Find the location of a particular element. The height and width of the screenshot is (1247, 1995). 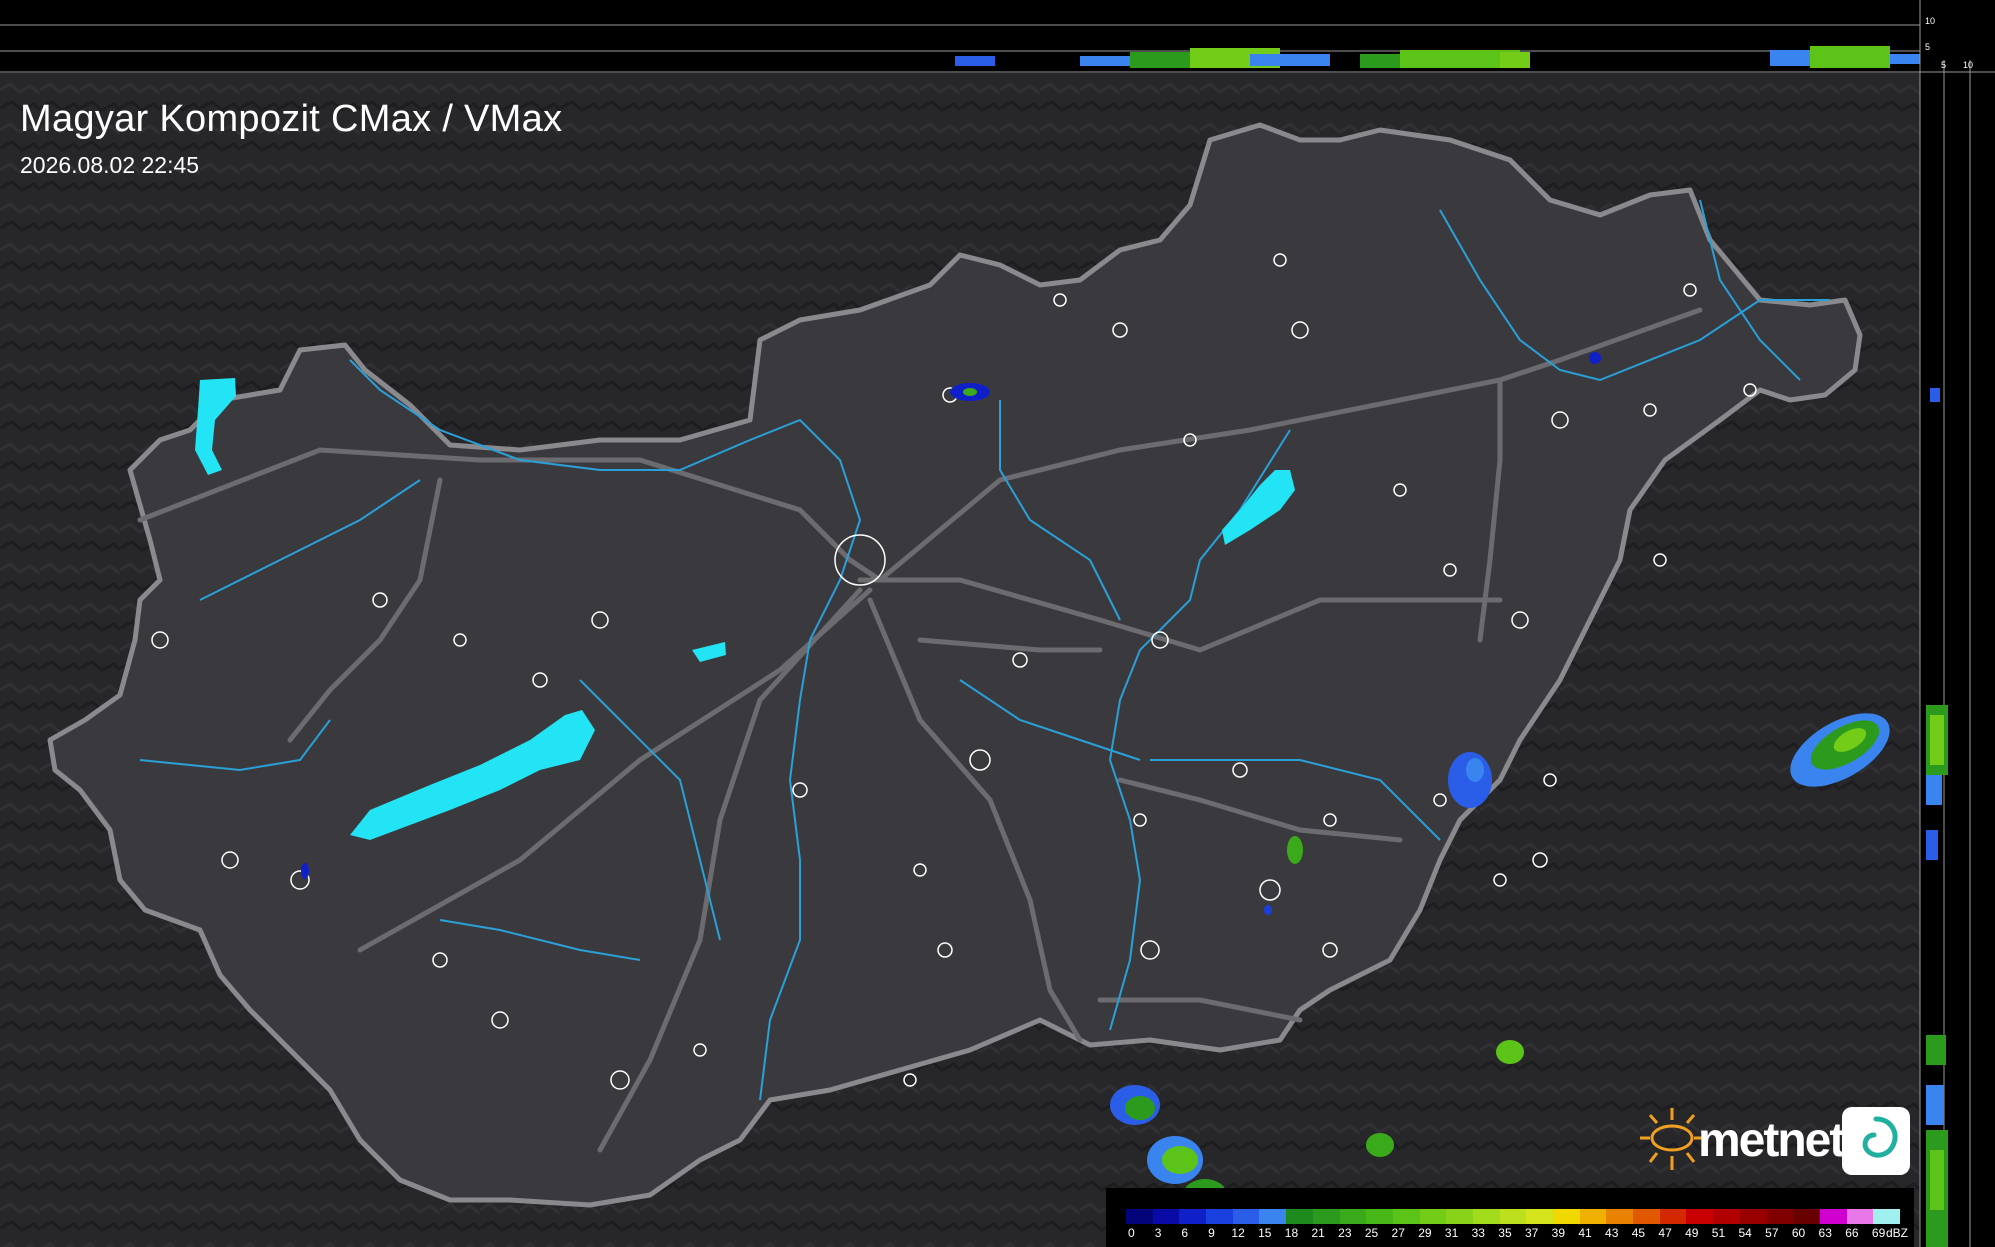

legend-label: 27 is located at coordinates (1398, 1233).